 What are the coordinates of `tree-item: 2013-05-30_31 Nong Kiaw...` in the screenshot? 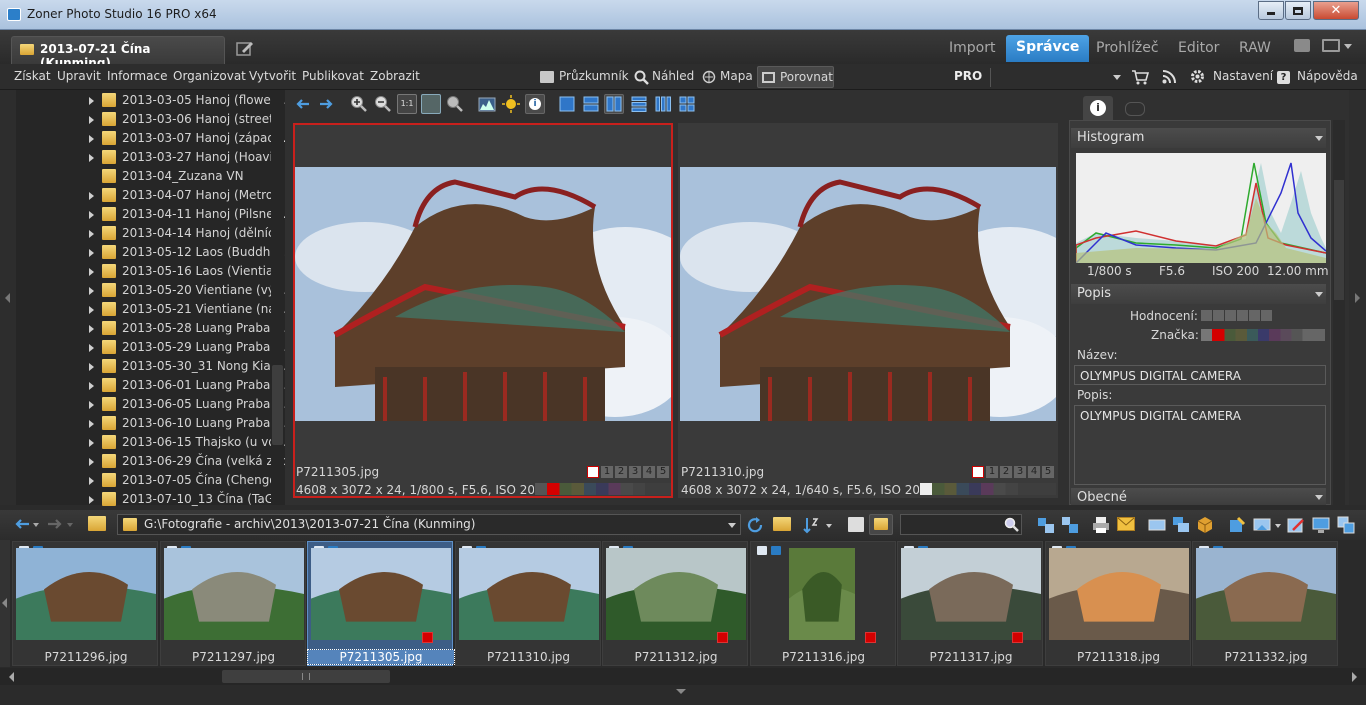 It's located at (145, 366).